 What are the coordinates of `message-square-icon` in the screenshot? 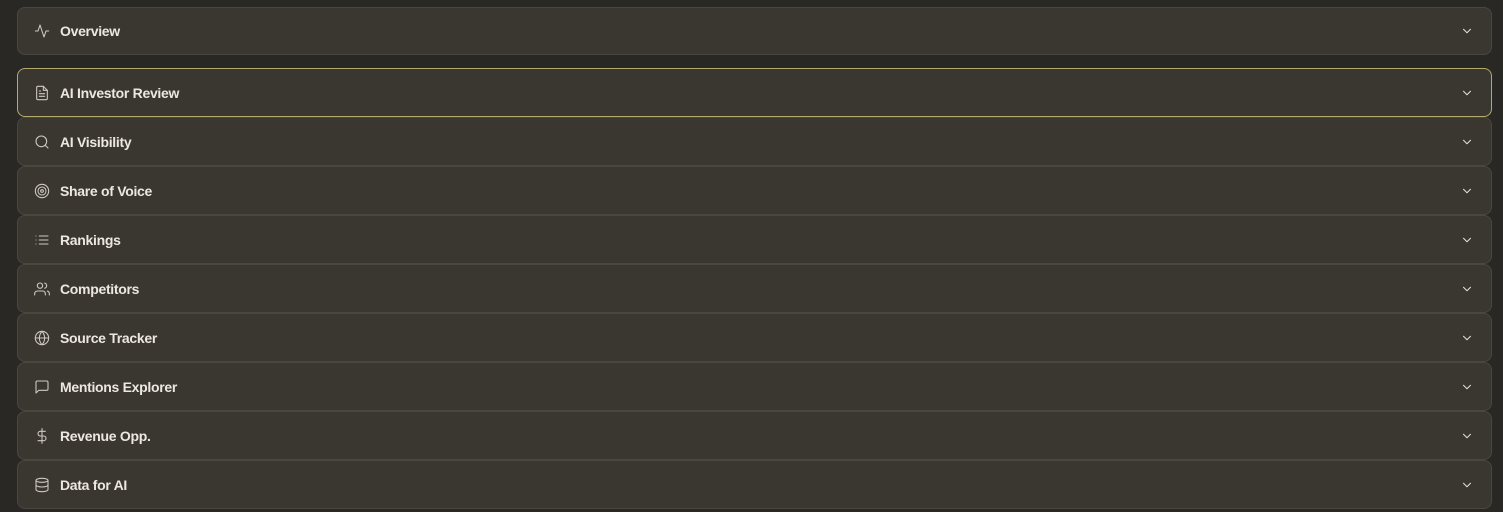 It's located at (42, 387).